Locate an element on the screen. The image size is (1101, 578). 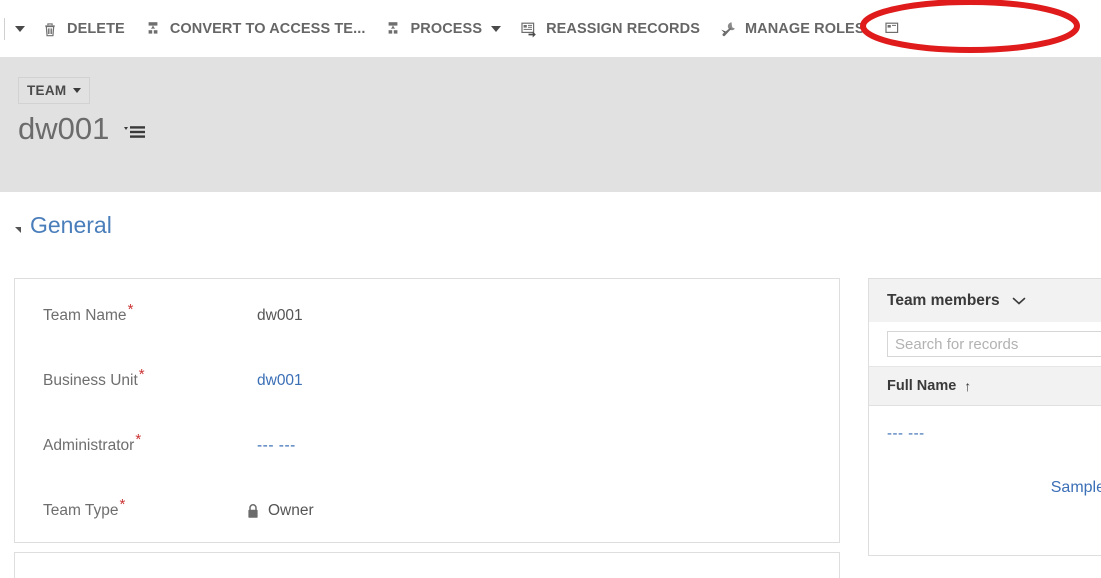
record-title-row: dw001 is located at coordinates (83, 128).